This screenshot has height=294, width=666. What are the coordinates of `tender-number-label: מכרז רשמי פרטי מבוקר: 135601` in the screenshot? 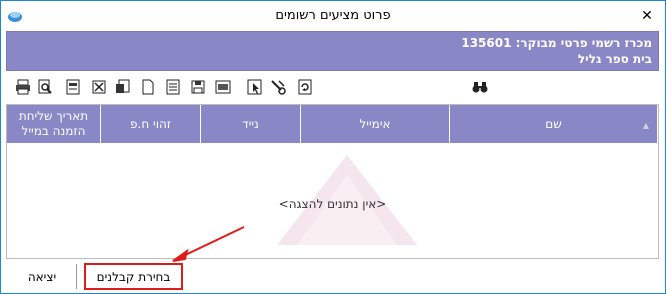 It's located at (556, 43).